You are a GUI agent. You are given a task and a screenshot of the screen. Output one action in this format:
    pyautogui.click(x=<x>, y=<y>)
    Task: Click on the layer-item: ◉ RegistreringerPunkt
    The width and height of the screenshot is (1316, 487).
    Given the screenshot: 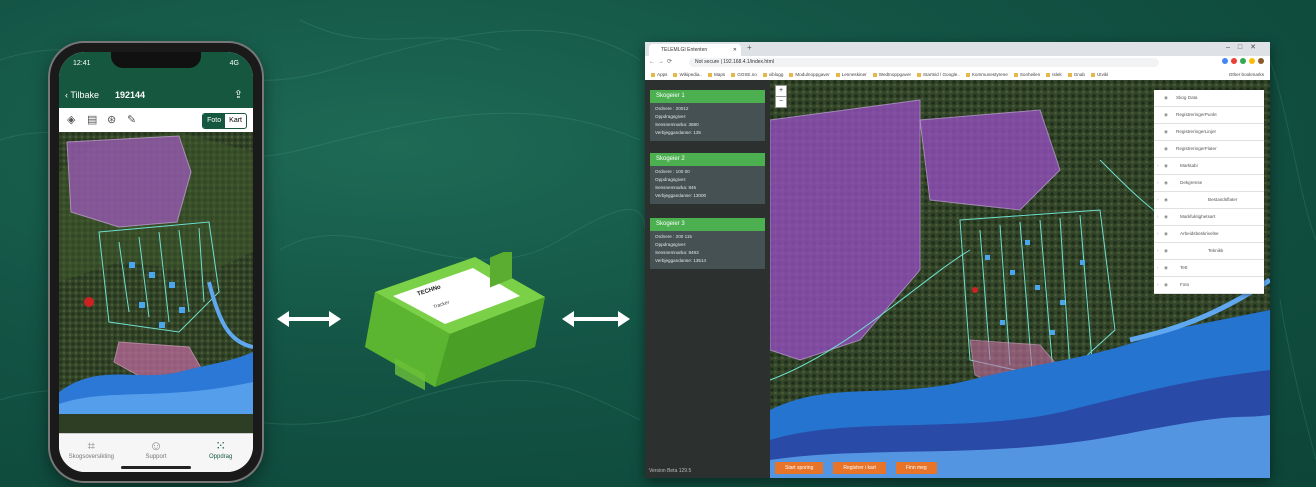 What is the action you would take?
    pyautogui.click(x=1209, y=115)
    